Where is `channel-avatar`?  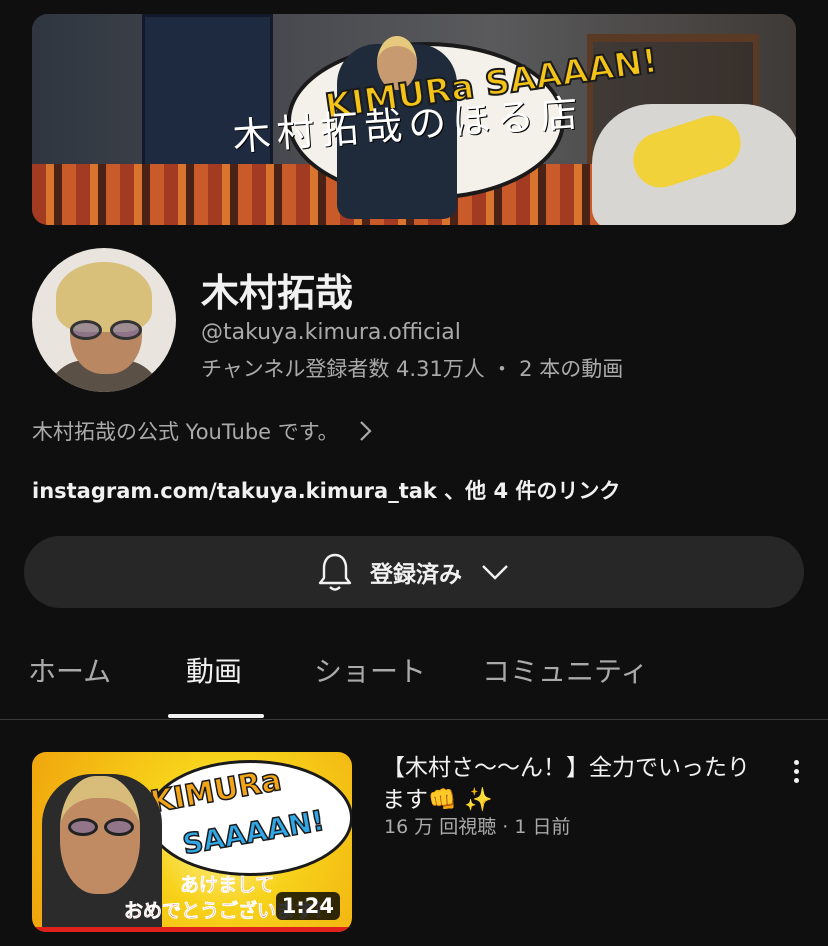 channel-avatar is located at coordinates (104, 320).